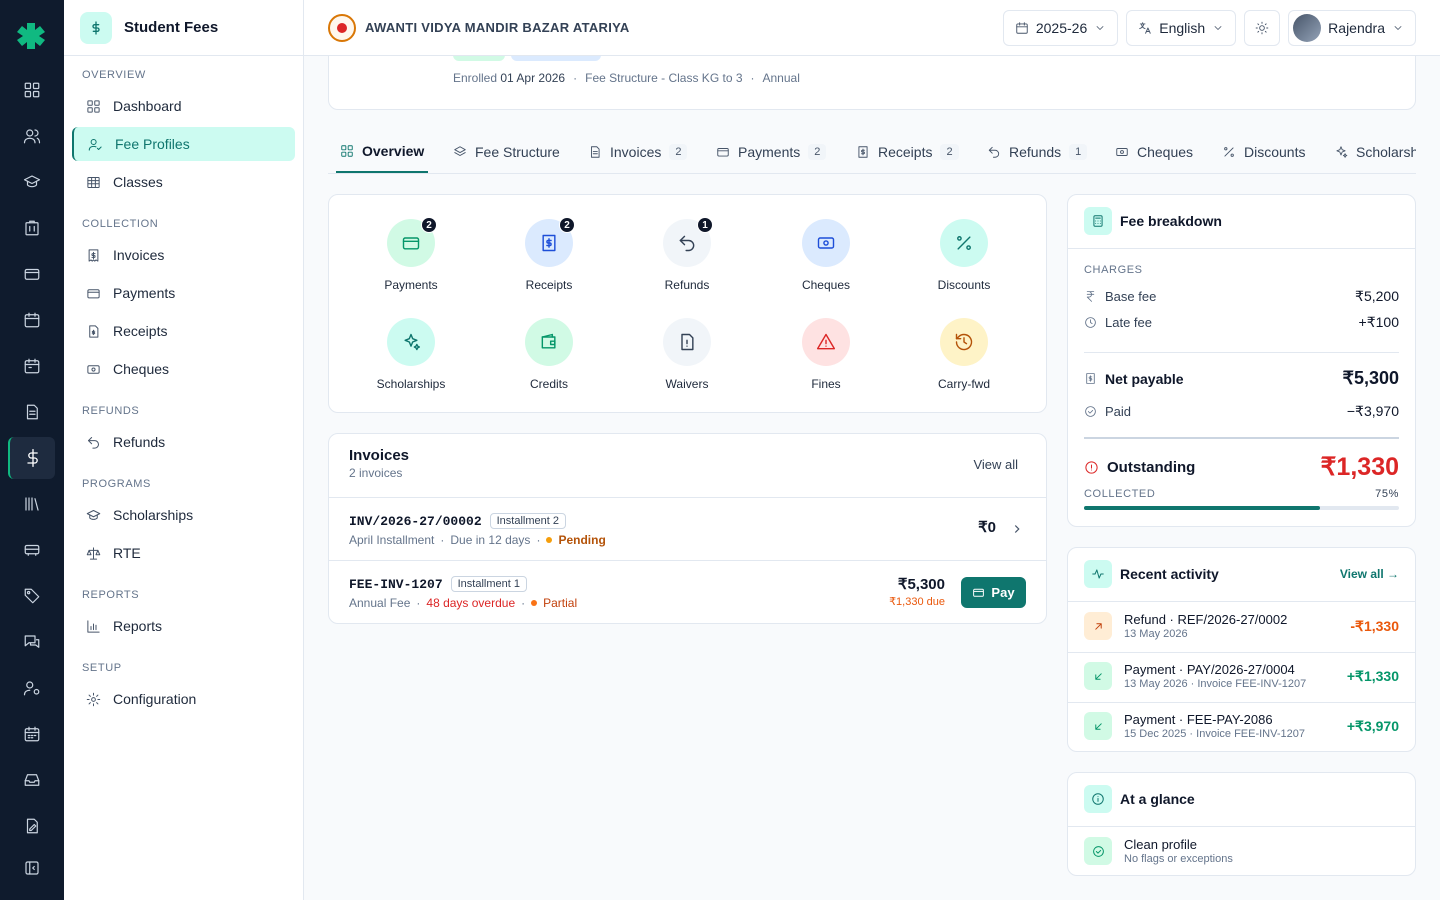  Describe the element at coordinates (1375, 152) in the screenshot. I see `tab-scholarships: Scholarshi` at that location.